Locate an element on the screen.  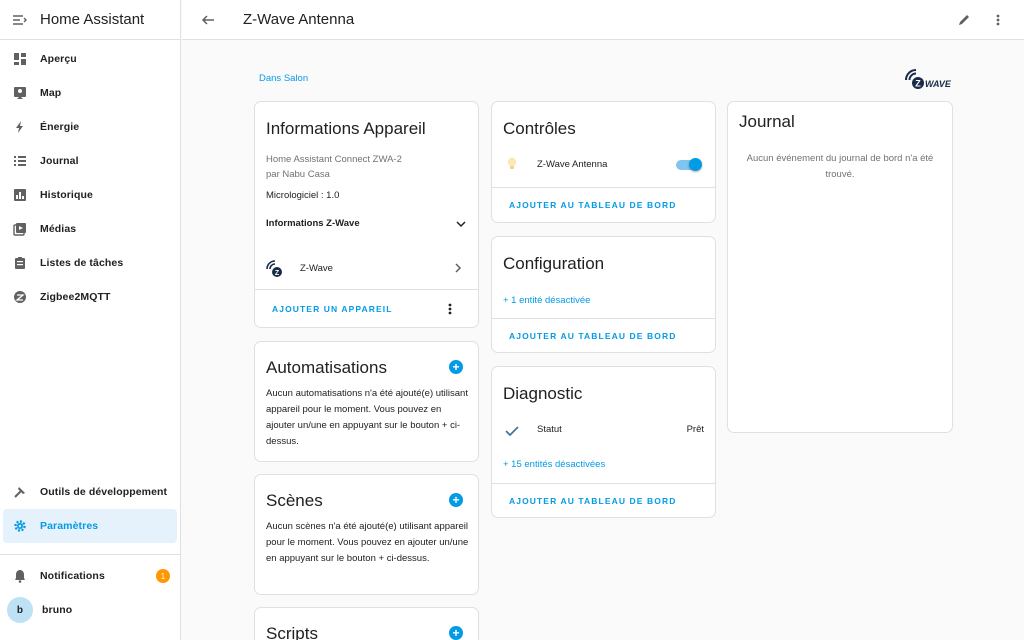
lightning-icon is located at coordinates (20, 127).